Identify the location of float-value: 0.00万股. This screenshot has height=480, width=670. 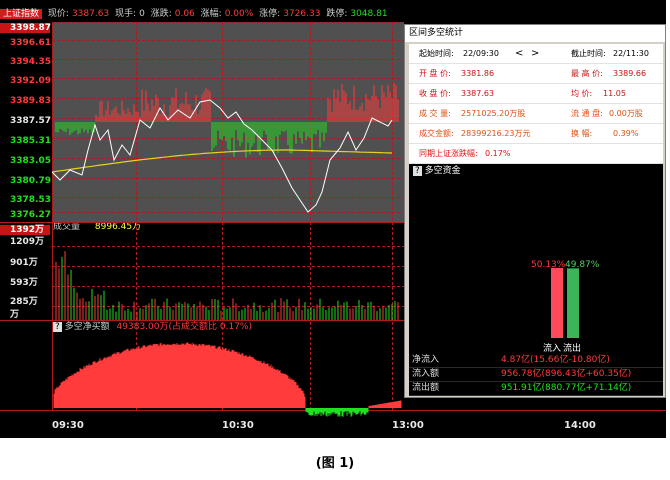
(626, 113).